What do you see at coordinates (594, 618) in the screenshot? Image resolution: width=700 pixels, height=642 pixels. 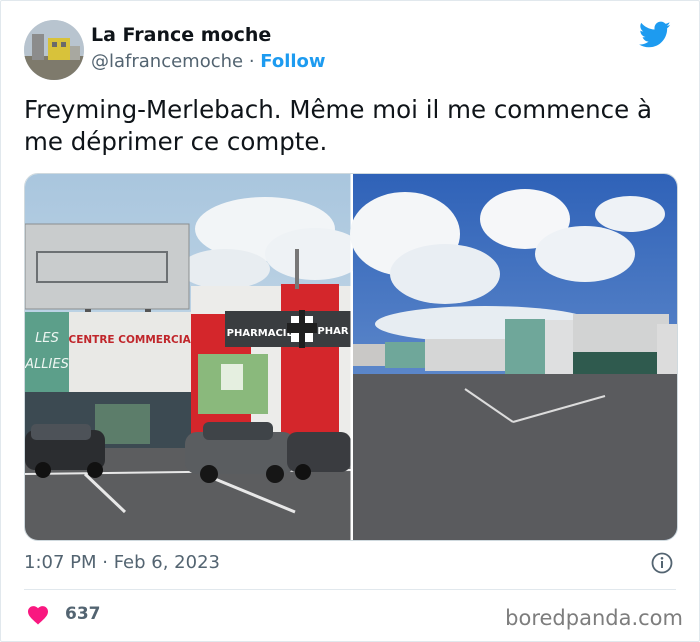 I see `watermark: boredpanda.com` at bounding box center [594, 618].